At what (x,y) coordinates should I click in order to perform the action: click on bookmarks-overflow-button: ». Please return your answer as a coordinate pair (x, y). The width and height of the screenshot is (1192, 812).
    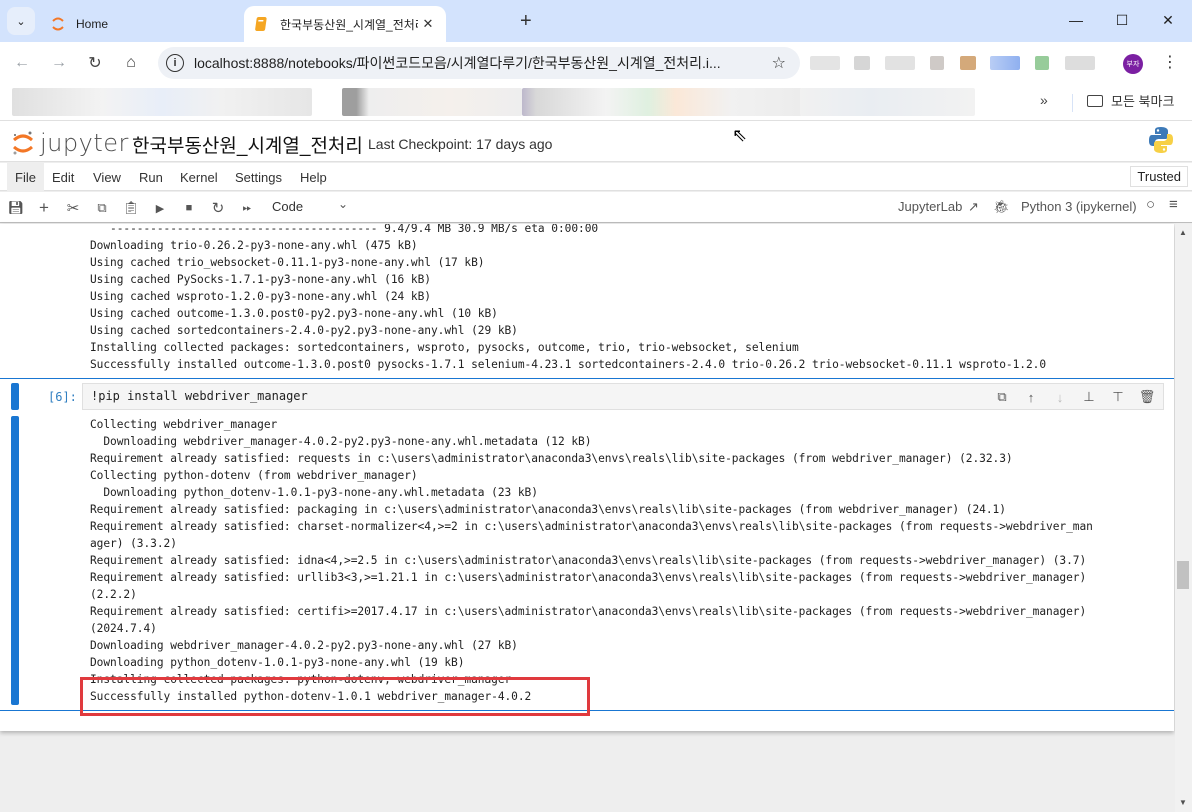
    Looking at the image, I should click on (1044, 100).